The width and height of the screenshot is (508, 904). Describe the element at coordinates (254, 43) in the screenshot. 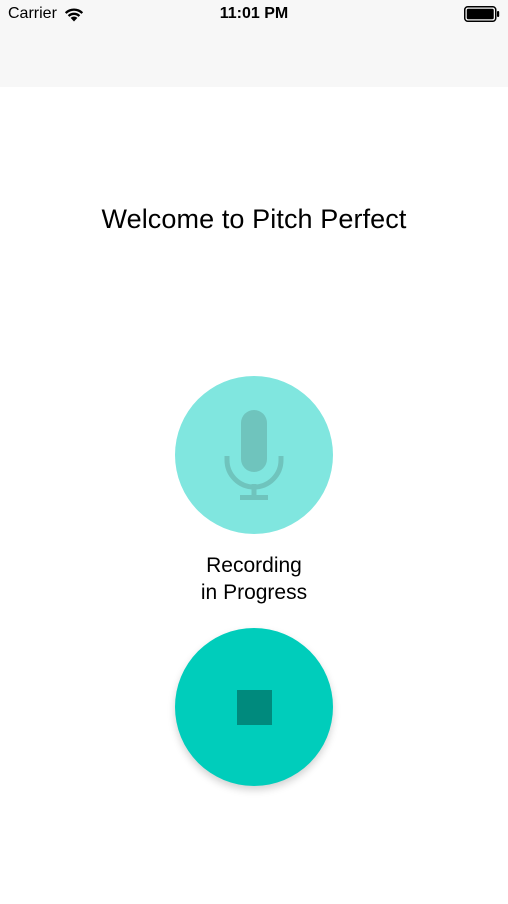

I see `navigation-bar: Carrier 11:01 PM` at that location.